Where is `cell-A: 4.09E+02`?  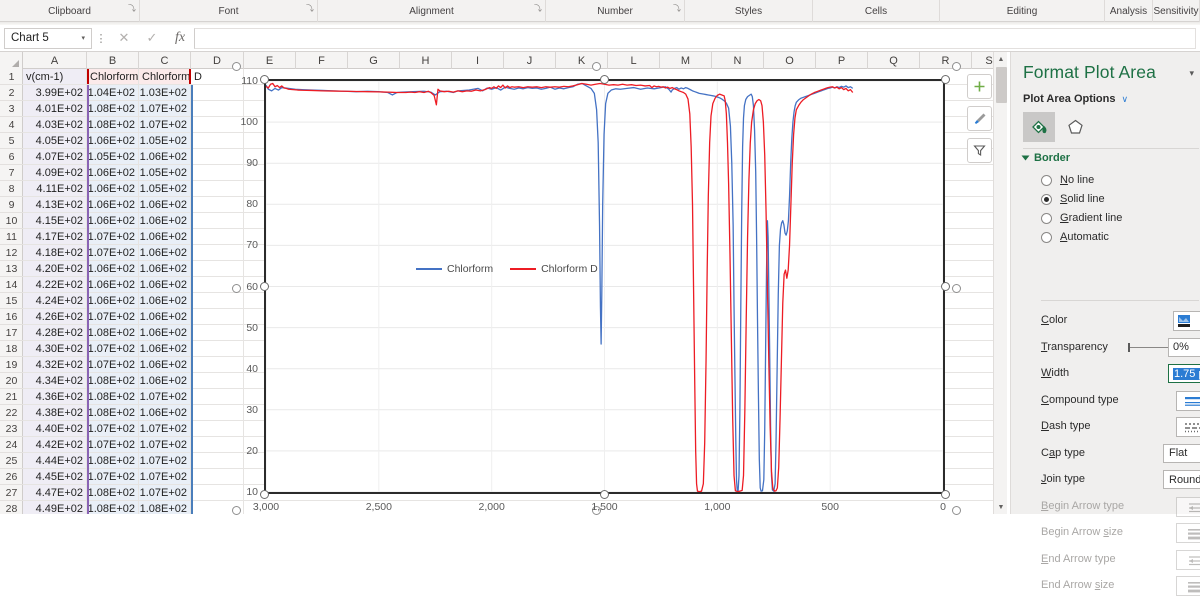 cell-A: 4.09E+02 is located at coordinates (55, 172).